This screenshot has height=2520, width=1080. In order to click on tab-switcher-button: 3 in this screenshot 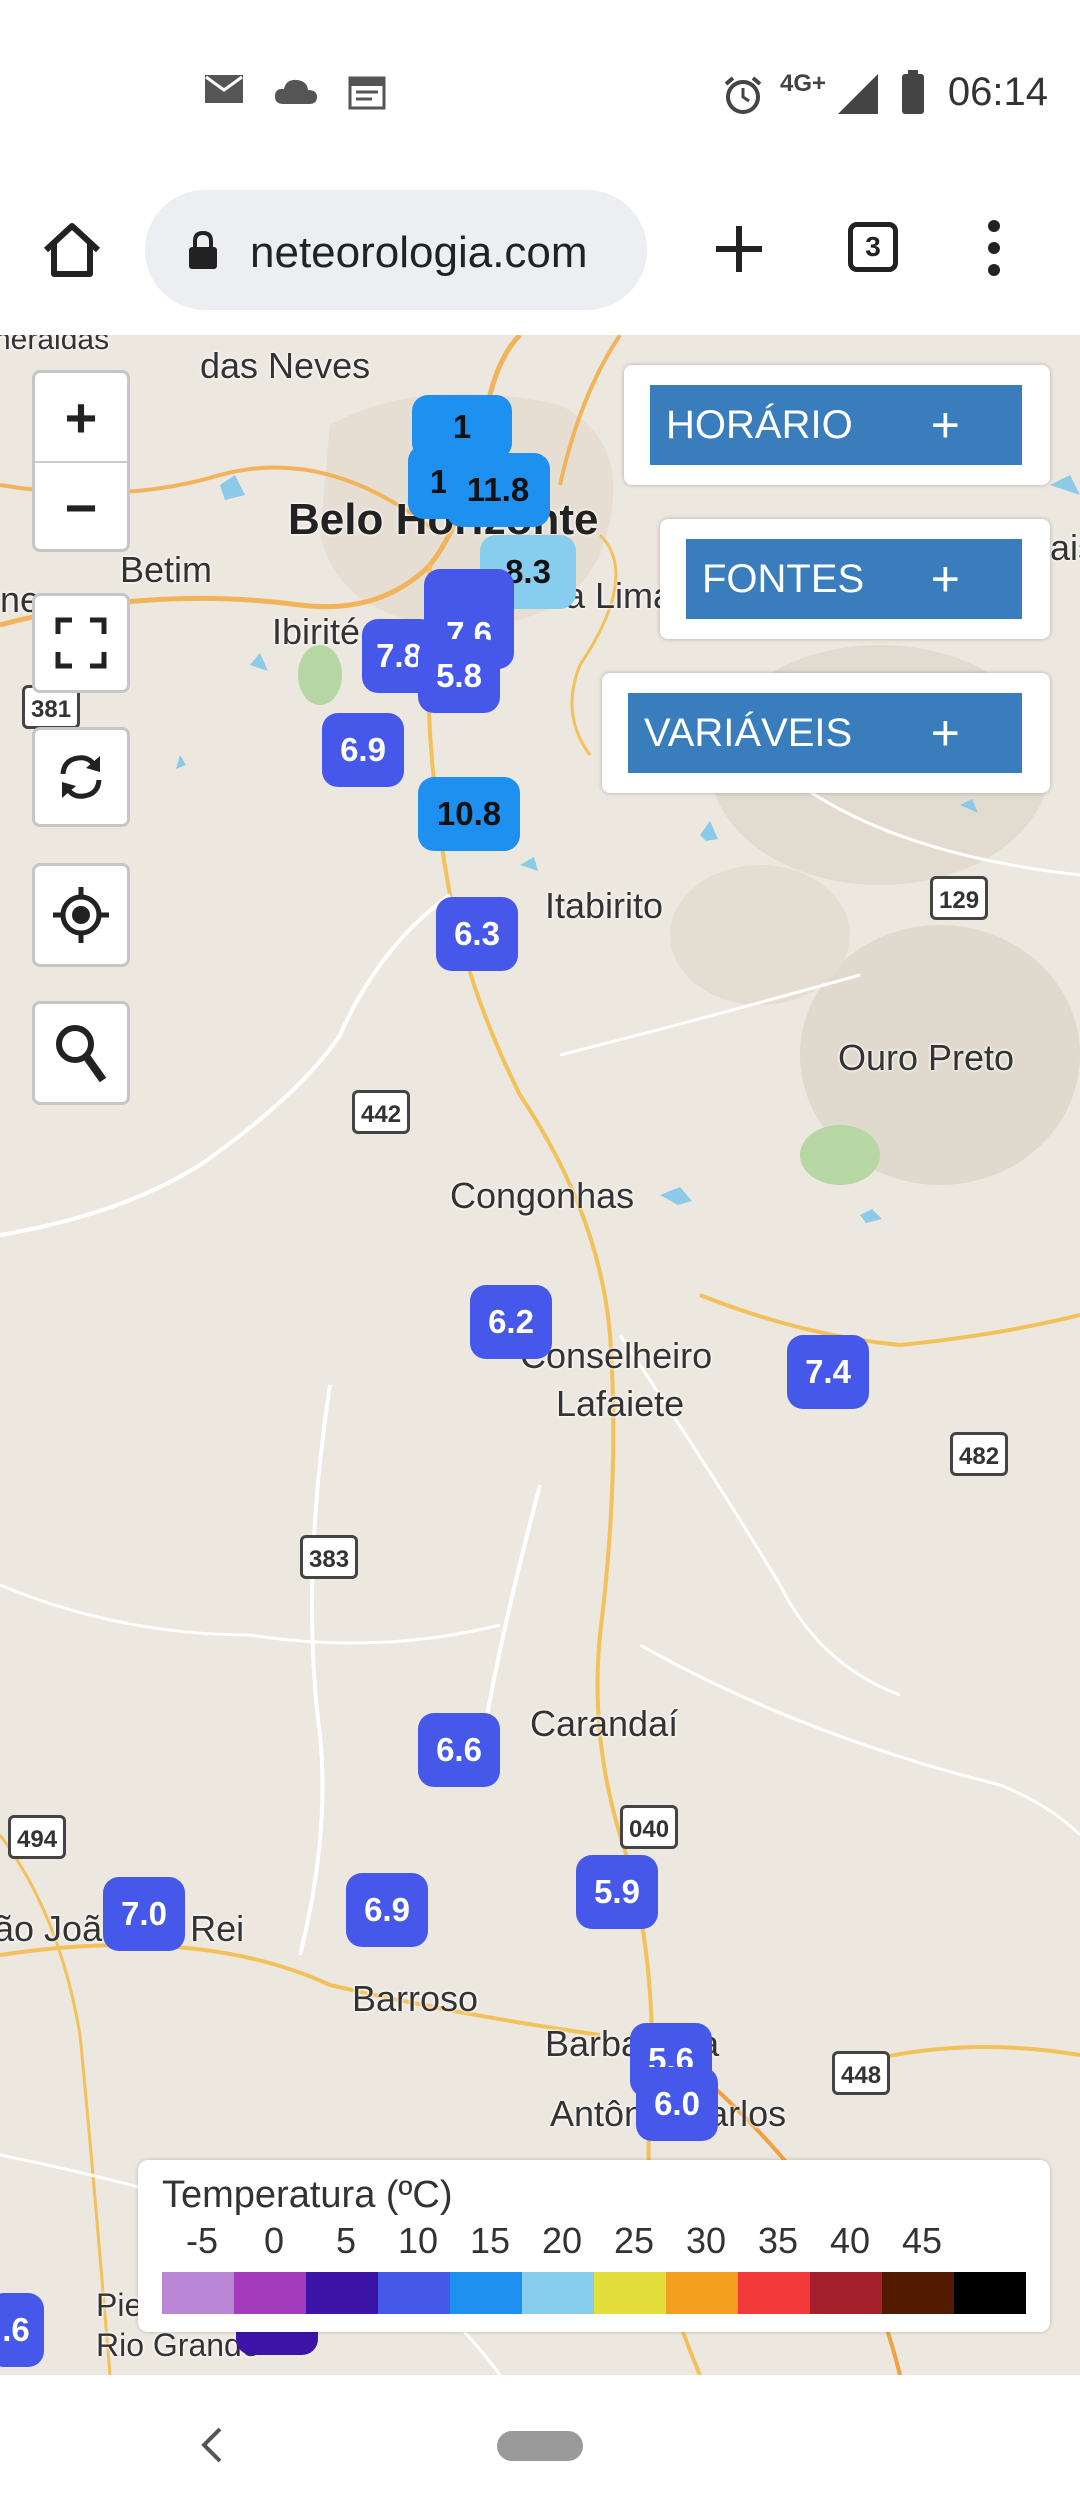, I will do `click(873, 247)`.